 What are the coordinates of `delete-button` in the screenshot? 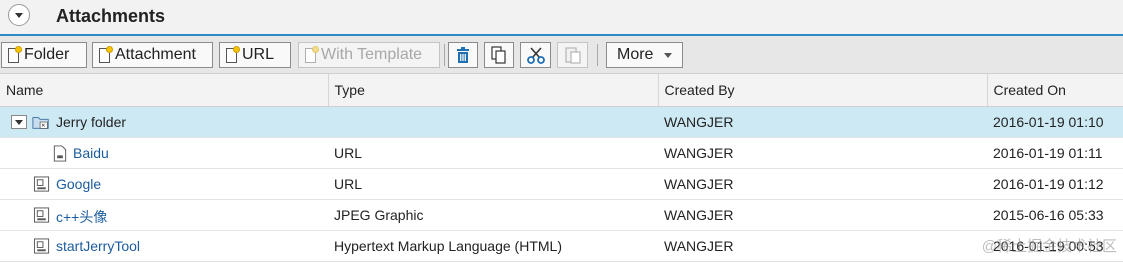 It's located at (463, 55).